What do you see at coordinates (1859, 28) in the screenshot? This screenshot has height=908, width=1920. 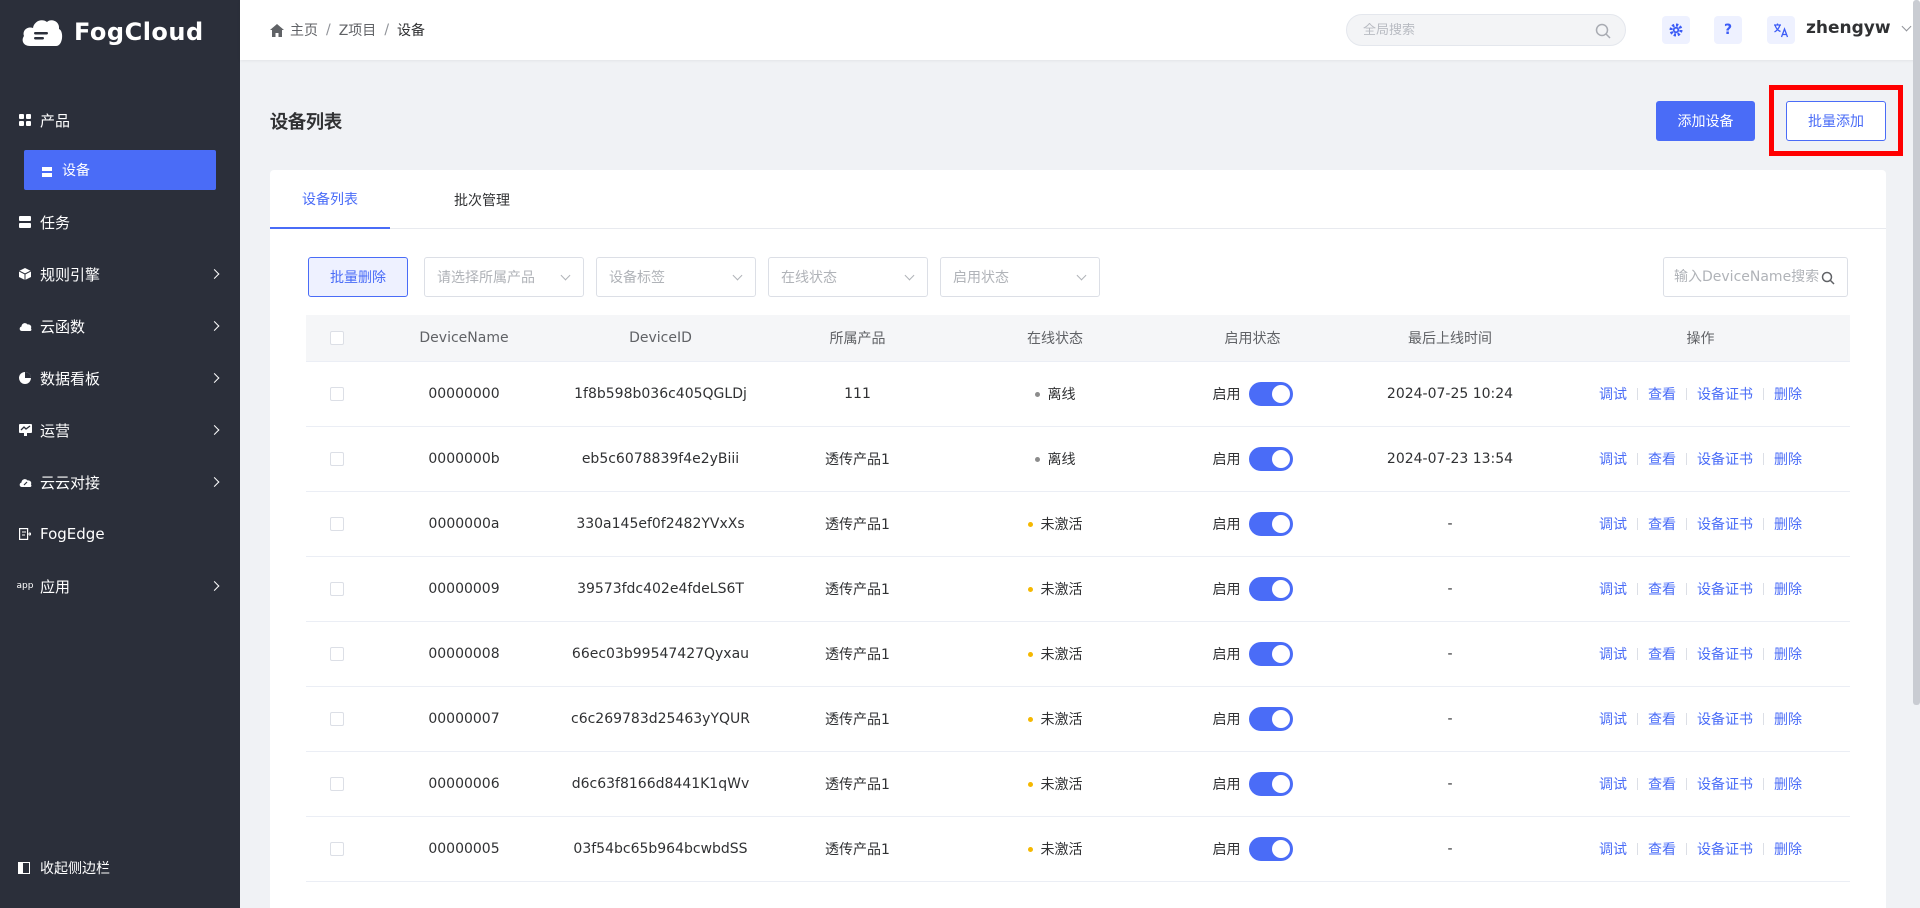 I see `user-menu: zhengyw` at bounding box center [1859, 28].